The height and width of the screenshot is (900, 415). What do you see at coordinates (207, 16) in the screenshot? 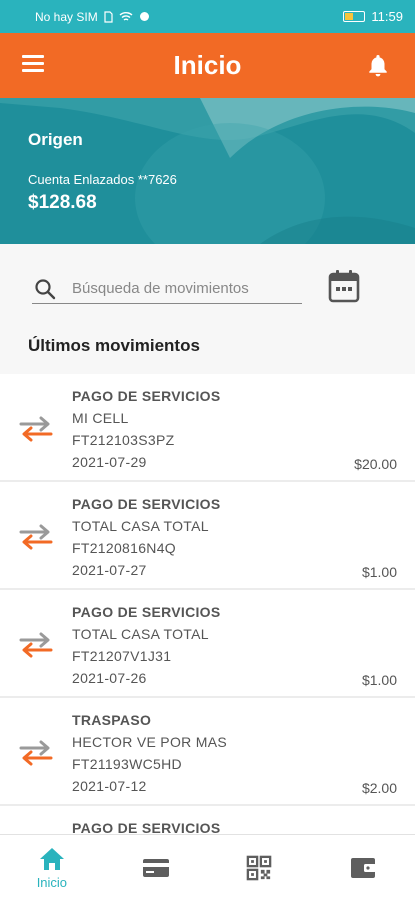
I see `status-bar: No hay SIM 11:59` at bounding box center [207, 16].